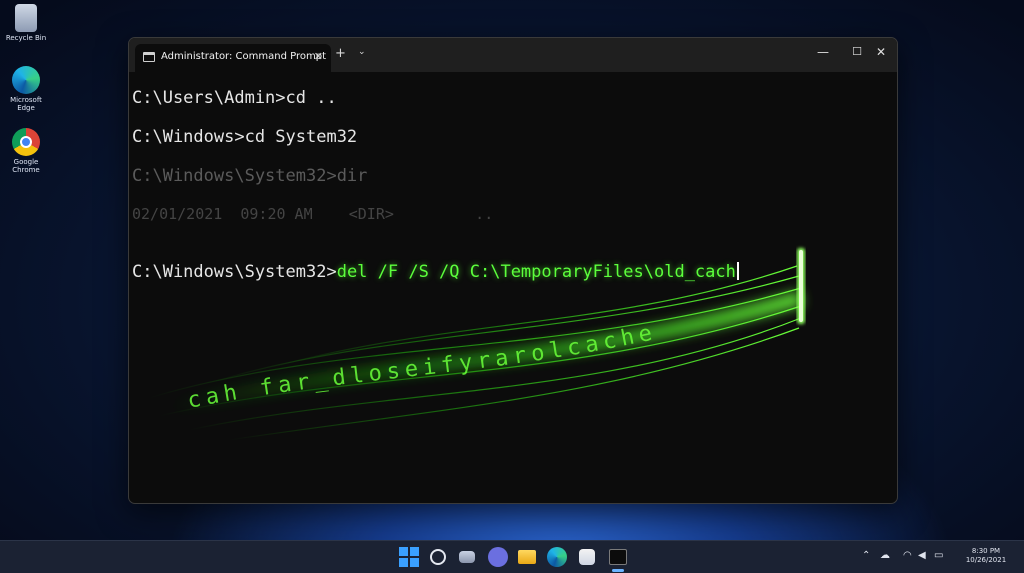  What do you see at coordinates (467, 557) in the screenshot?
I see `task-view-icon` at bounding box center [467, 557].